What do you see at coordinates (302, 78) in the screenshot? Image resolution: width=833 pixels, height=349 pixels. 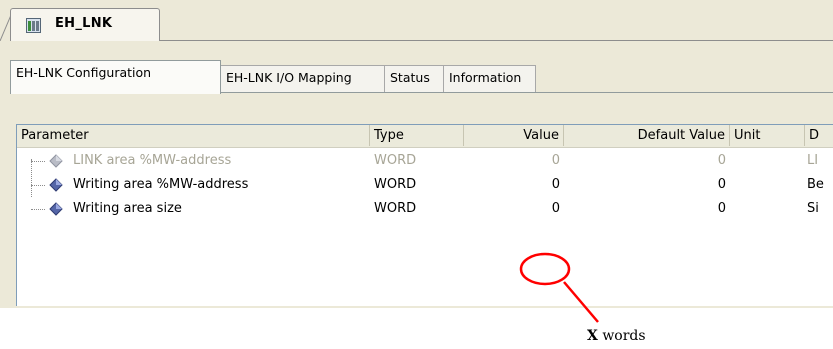 I see `tab-eh-lnk-io-mapping: EH-LNK I/O Mapping` at bounding box center [302, 78].